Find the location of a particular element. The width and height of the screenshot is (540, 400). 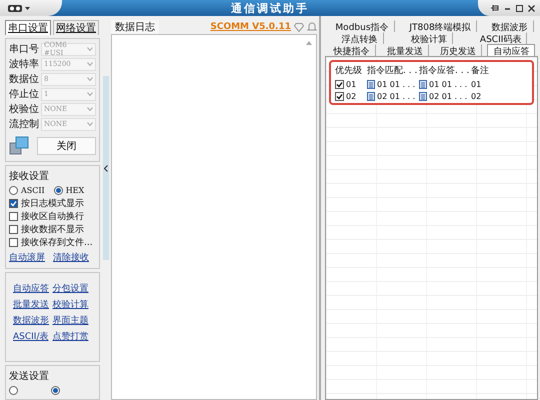

tool-link: ASCII/表 is located at coordinates (32, 336).